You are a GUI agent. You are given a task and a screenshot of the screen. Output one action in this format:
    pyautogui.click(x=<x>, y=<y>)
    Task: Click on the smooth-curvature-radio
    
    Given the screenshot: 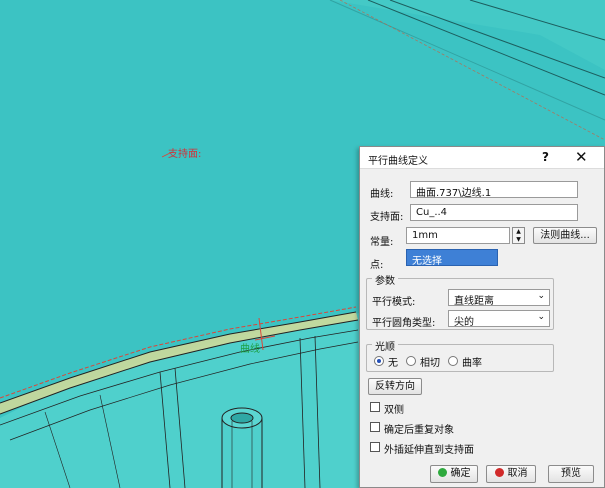 What is the action you would take?
    pyautogui.click(x=453, y=361)
    